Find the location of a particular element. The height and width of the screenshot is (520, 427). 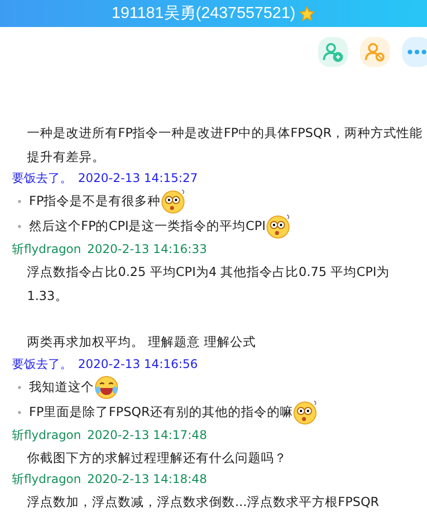

message-text: 浮点数加，浮点数减，浮点数求倒数...浮点数求平方根FPSQR is located at coordinates (203, 502).